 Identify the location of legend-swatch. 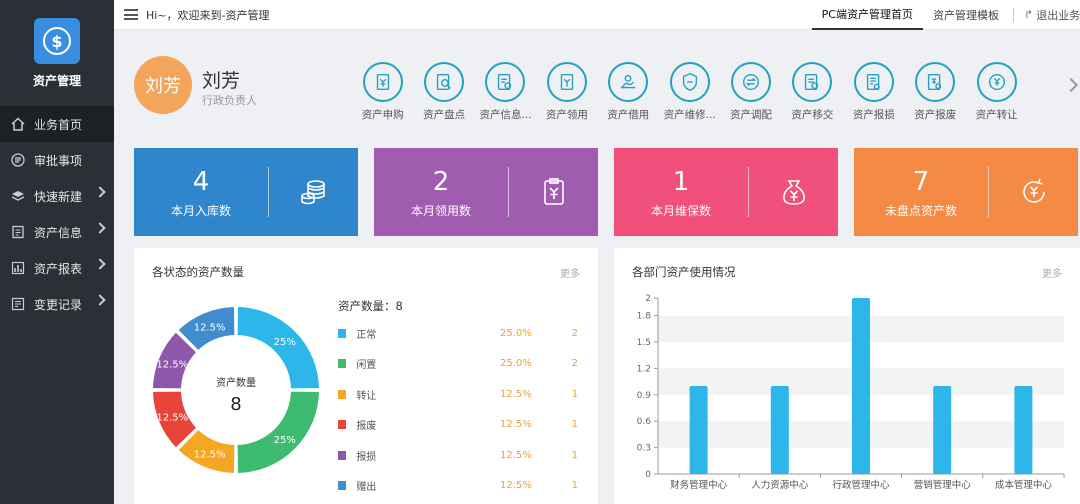
(342, 363).